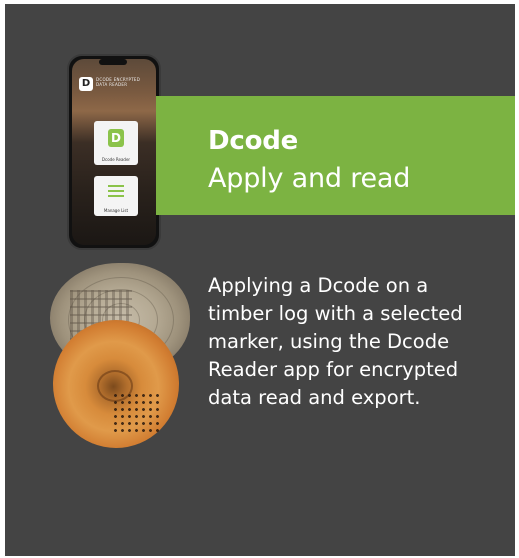  What do you see at coordinates (116, 186) in the screenshot?
I see `list-icon` at bounding box center [116, 186].